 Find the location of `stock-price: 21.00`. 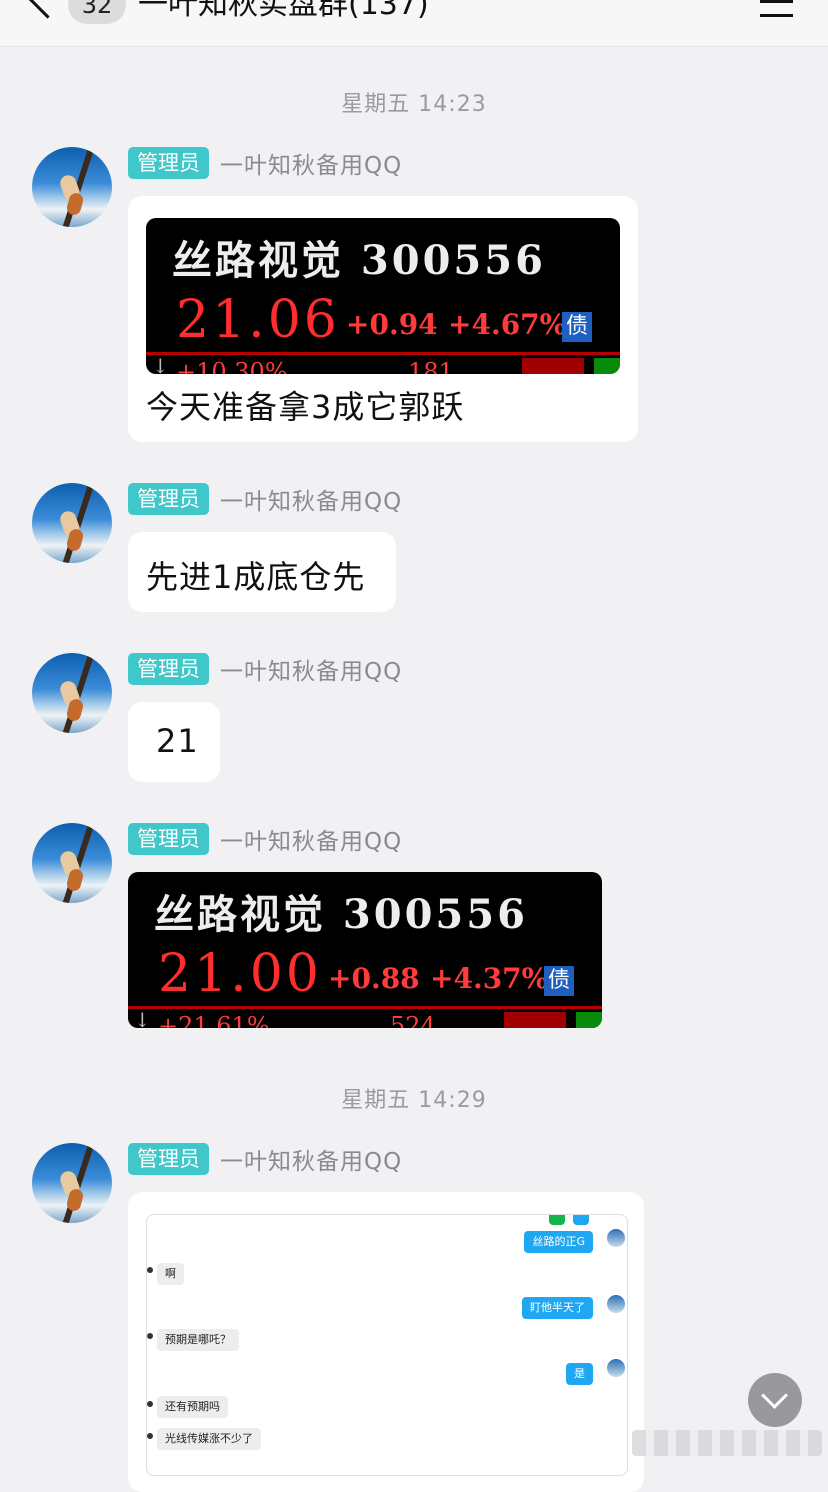

stock-price: 21.00 is located at coordinates (240, 974).